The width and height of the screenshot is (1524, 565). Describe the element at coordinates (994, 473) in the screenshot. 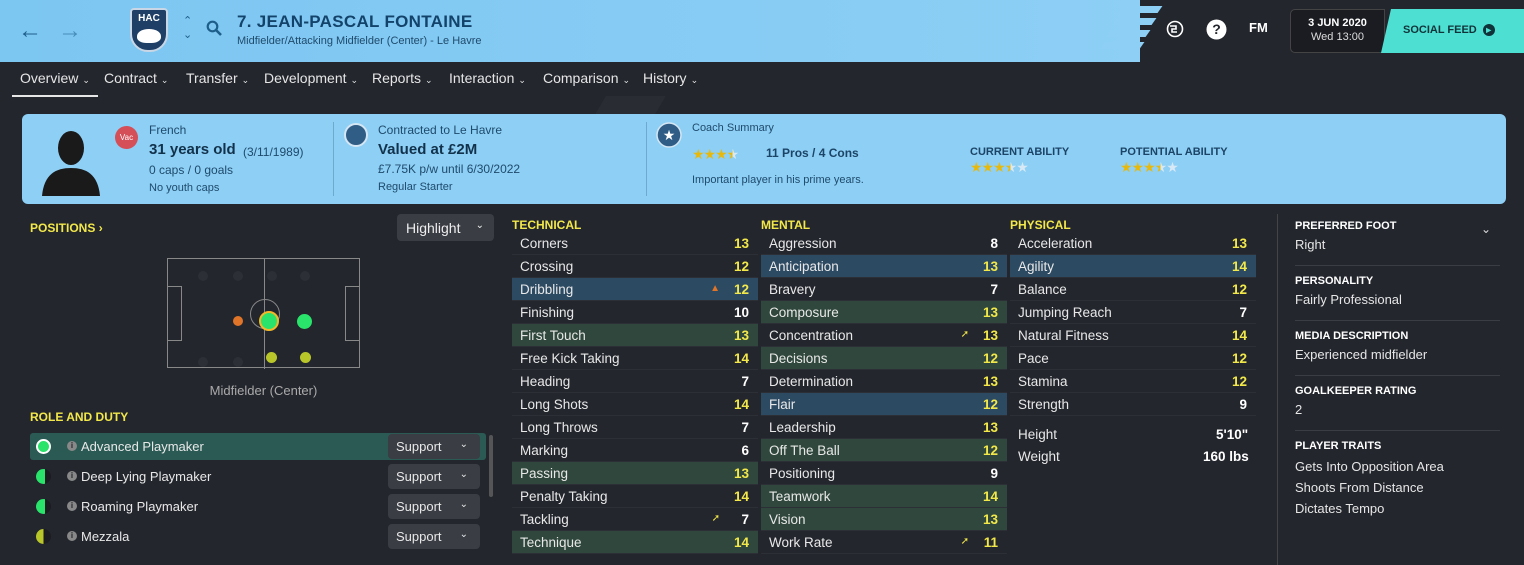

I see `attribute-value: 9` at that location.